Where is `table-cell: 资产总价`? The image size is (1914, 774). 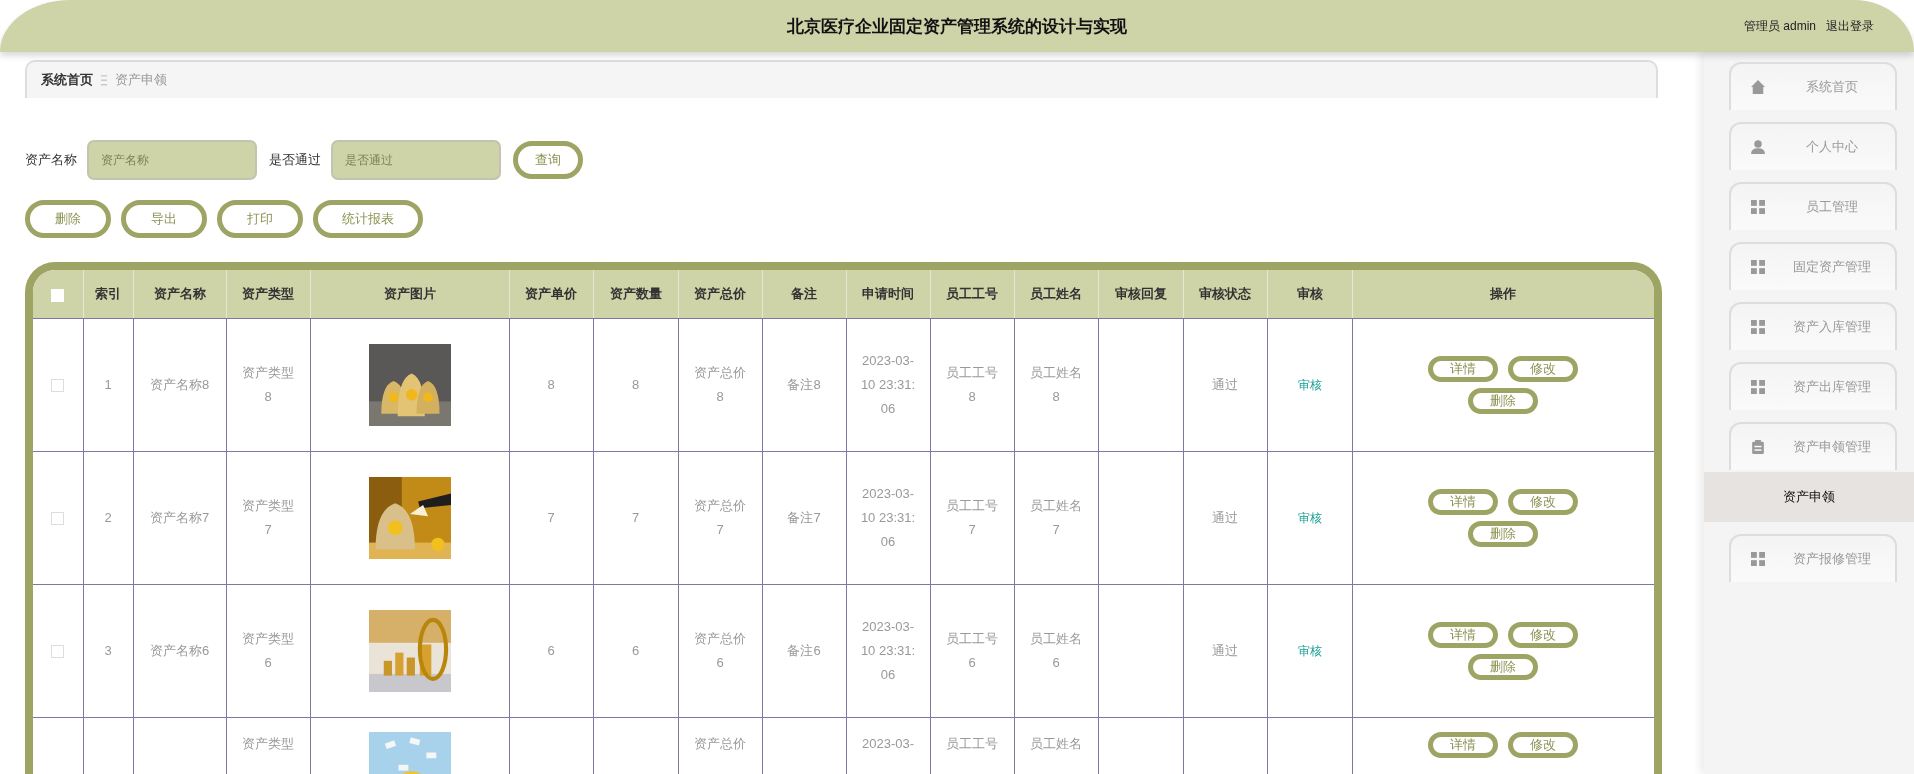
table-cell: 资产总价 is located at coordinates (720, 743).